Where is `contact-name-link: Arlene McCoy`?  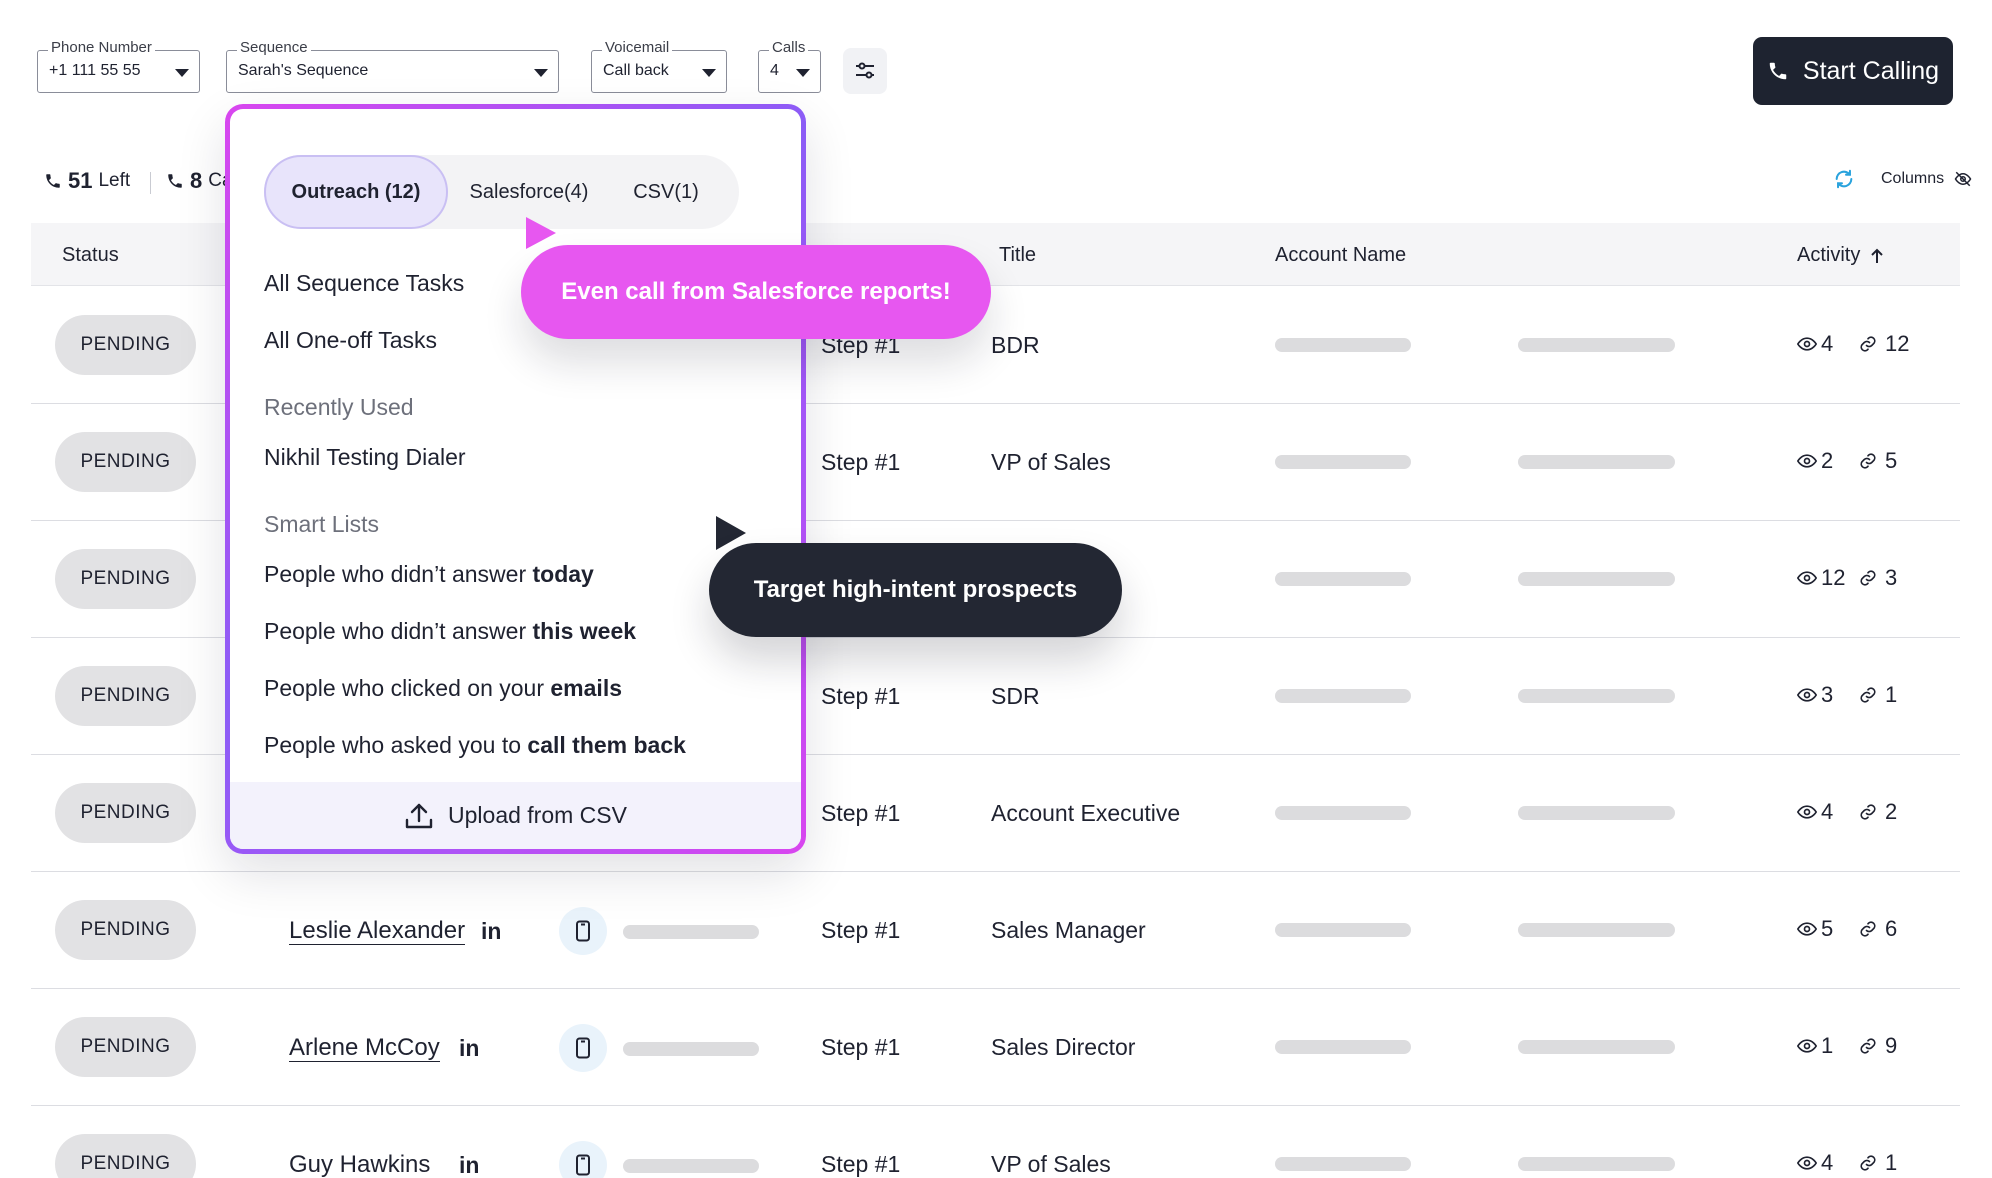
contact-name-link: Arlene McCoy is located at coordinates (364, 1048).